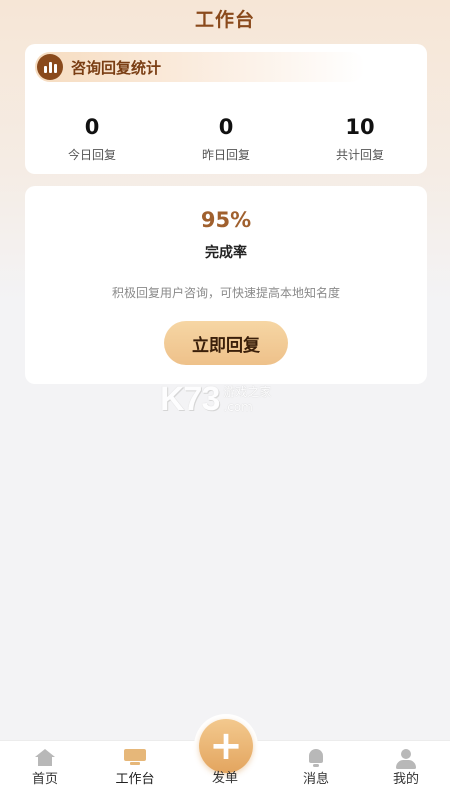  Describe the element at coordinates (238, 406) in the screenshot. I see `watermark-line2: .com` at that location.